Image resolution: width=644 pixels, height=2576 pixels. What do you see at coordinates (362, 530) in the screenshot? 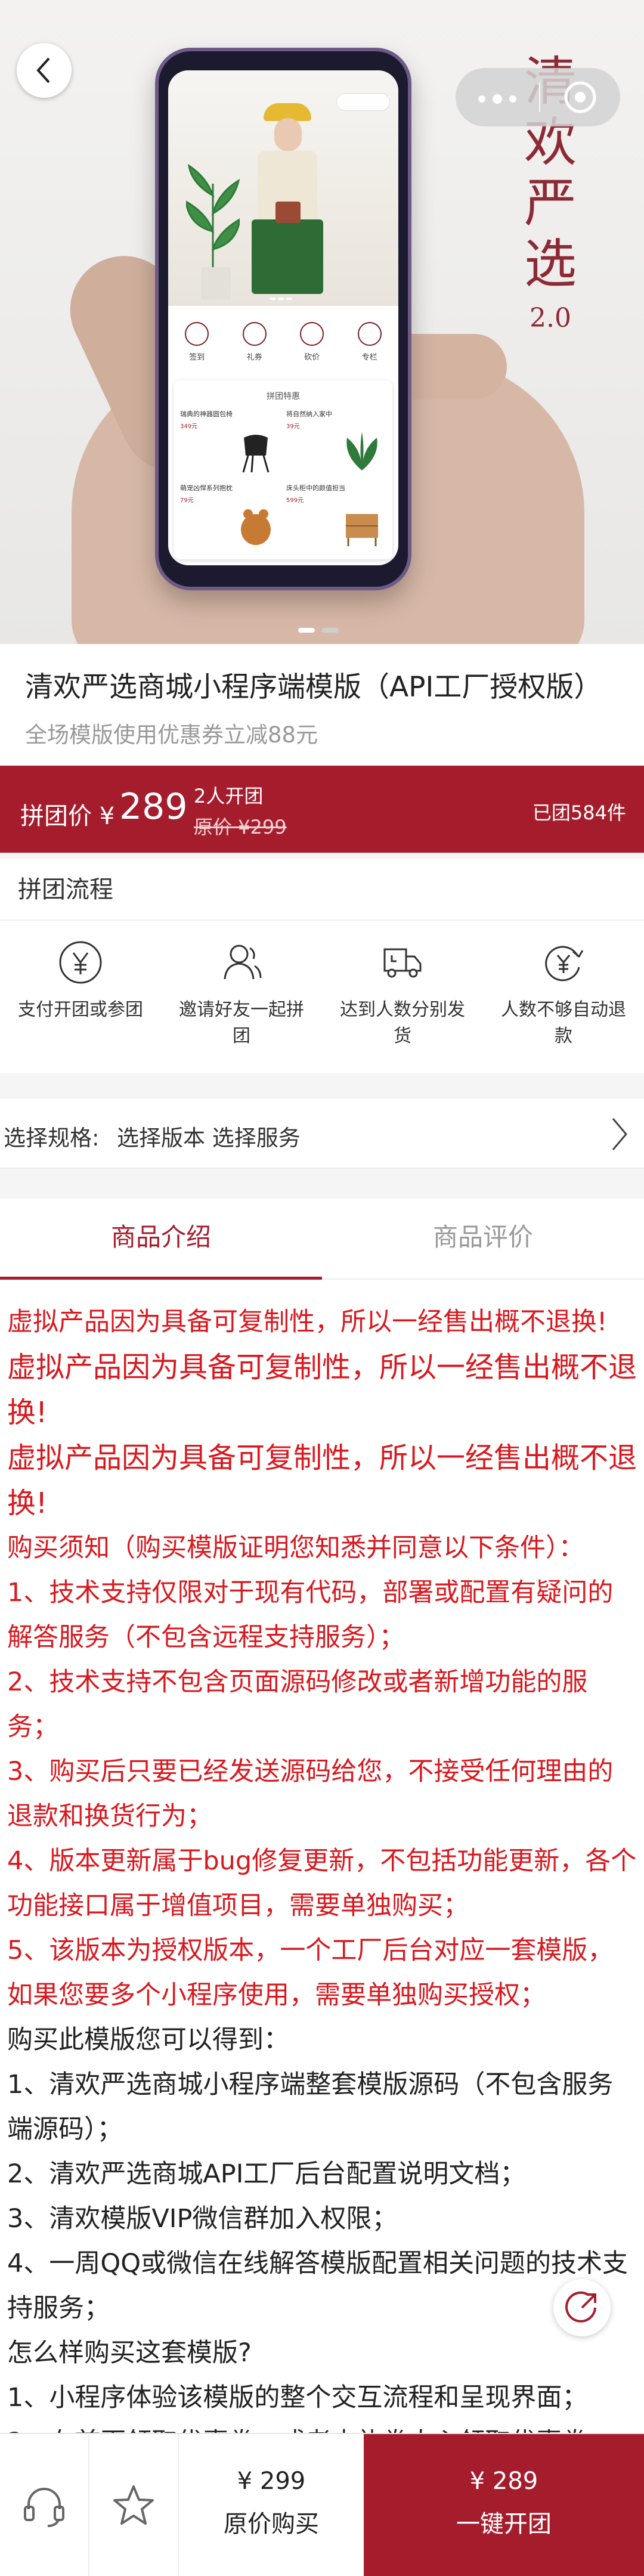
I see `nightstand-icon` at bounding box center [362, 530].